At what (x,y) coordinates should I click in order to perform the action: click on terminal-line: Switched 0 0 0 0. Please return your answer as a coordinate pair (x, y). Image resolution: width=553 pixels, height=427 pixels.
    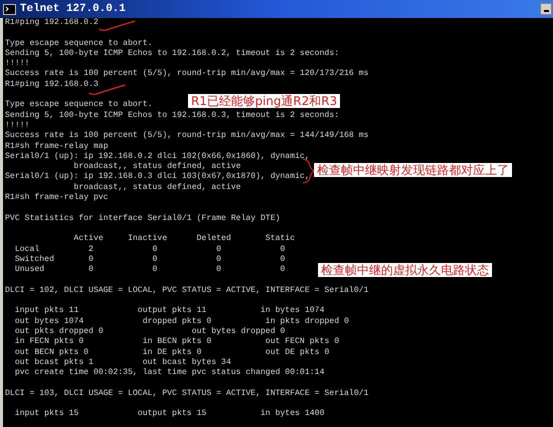
    Looking at the image, I should click on (150, 259).